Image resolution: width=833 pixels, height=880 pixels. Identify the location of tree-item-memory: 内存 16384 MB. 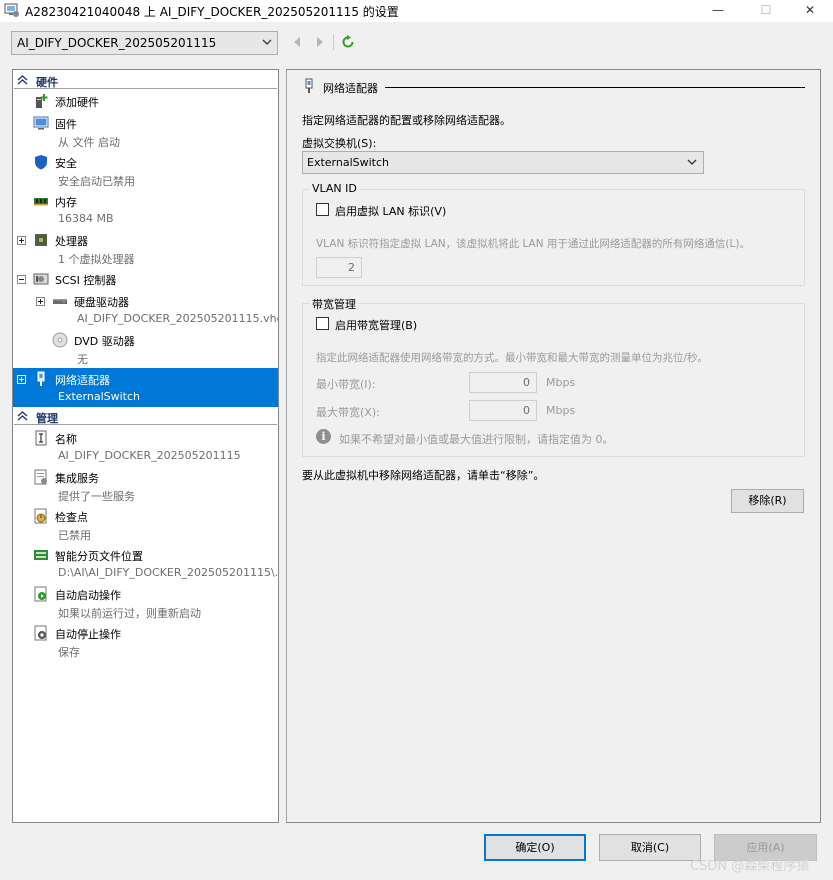
(145, 209).